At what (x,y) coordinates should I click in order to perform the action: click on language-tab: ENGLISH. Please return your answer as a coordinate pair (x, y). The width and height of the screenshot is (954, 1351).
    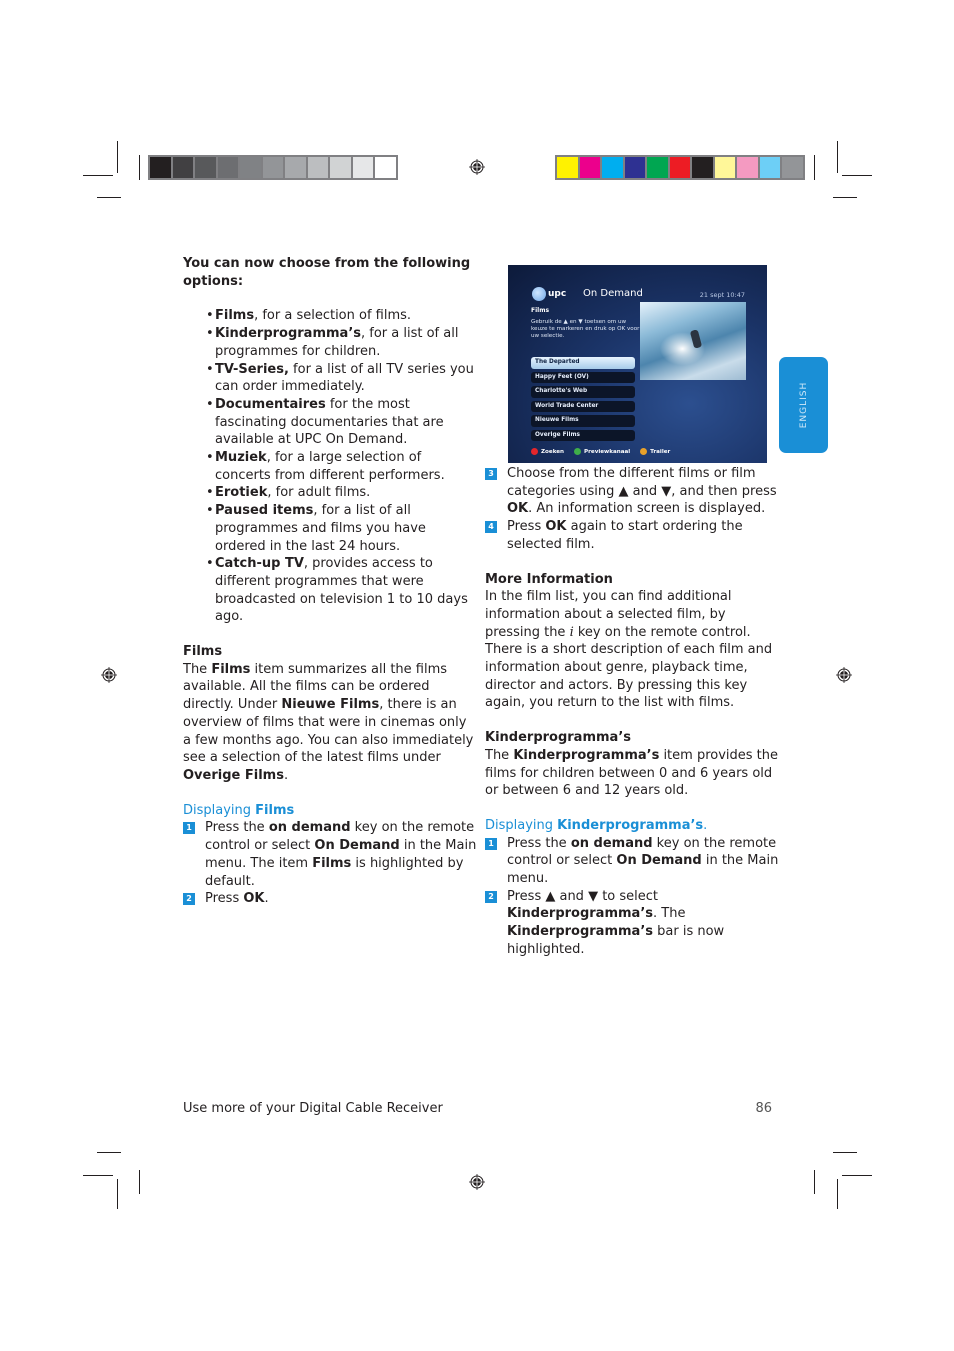
    Looking at the image, I should click on (803, 405).